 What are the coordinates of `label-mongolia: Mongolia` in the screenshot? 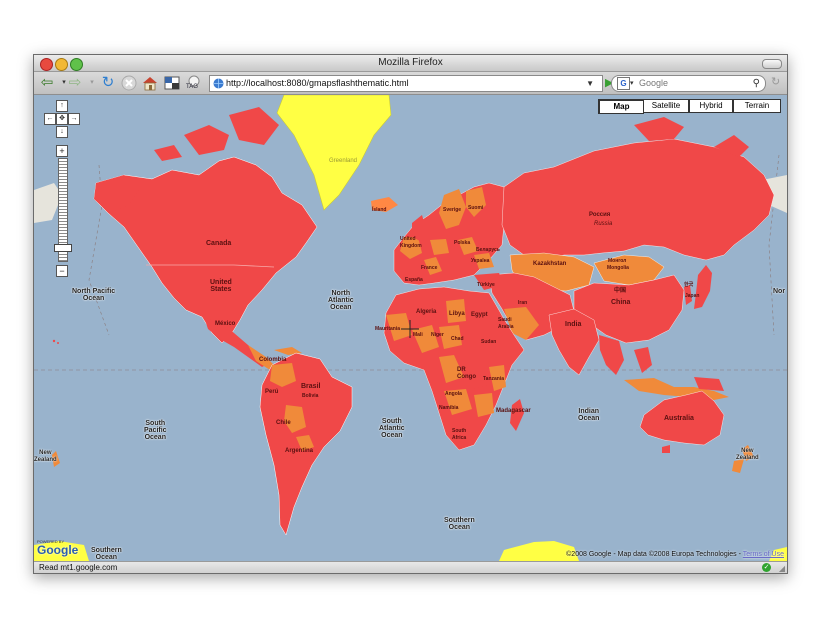 It's located at (618, 268).